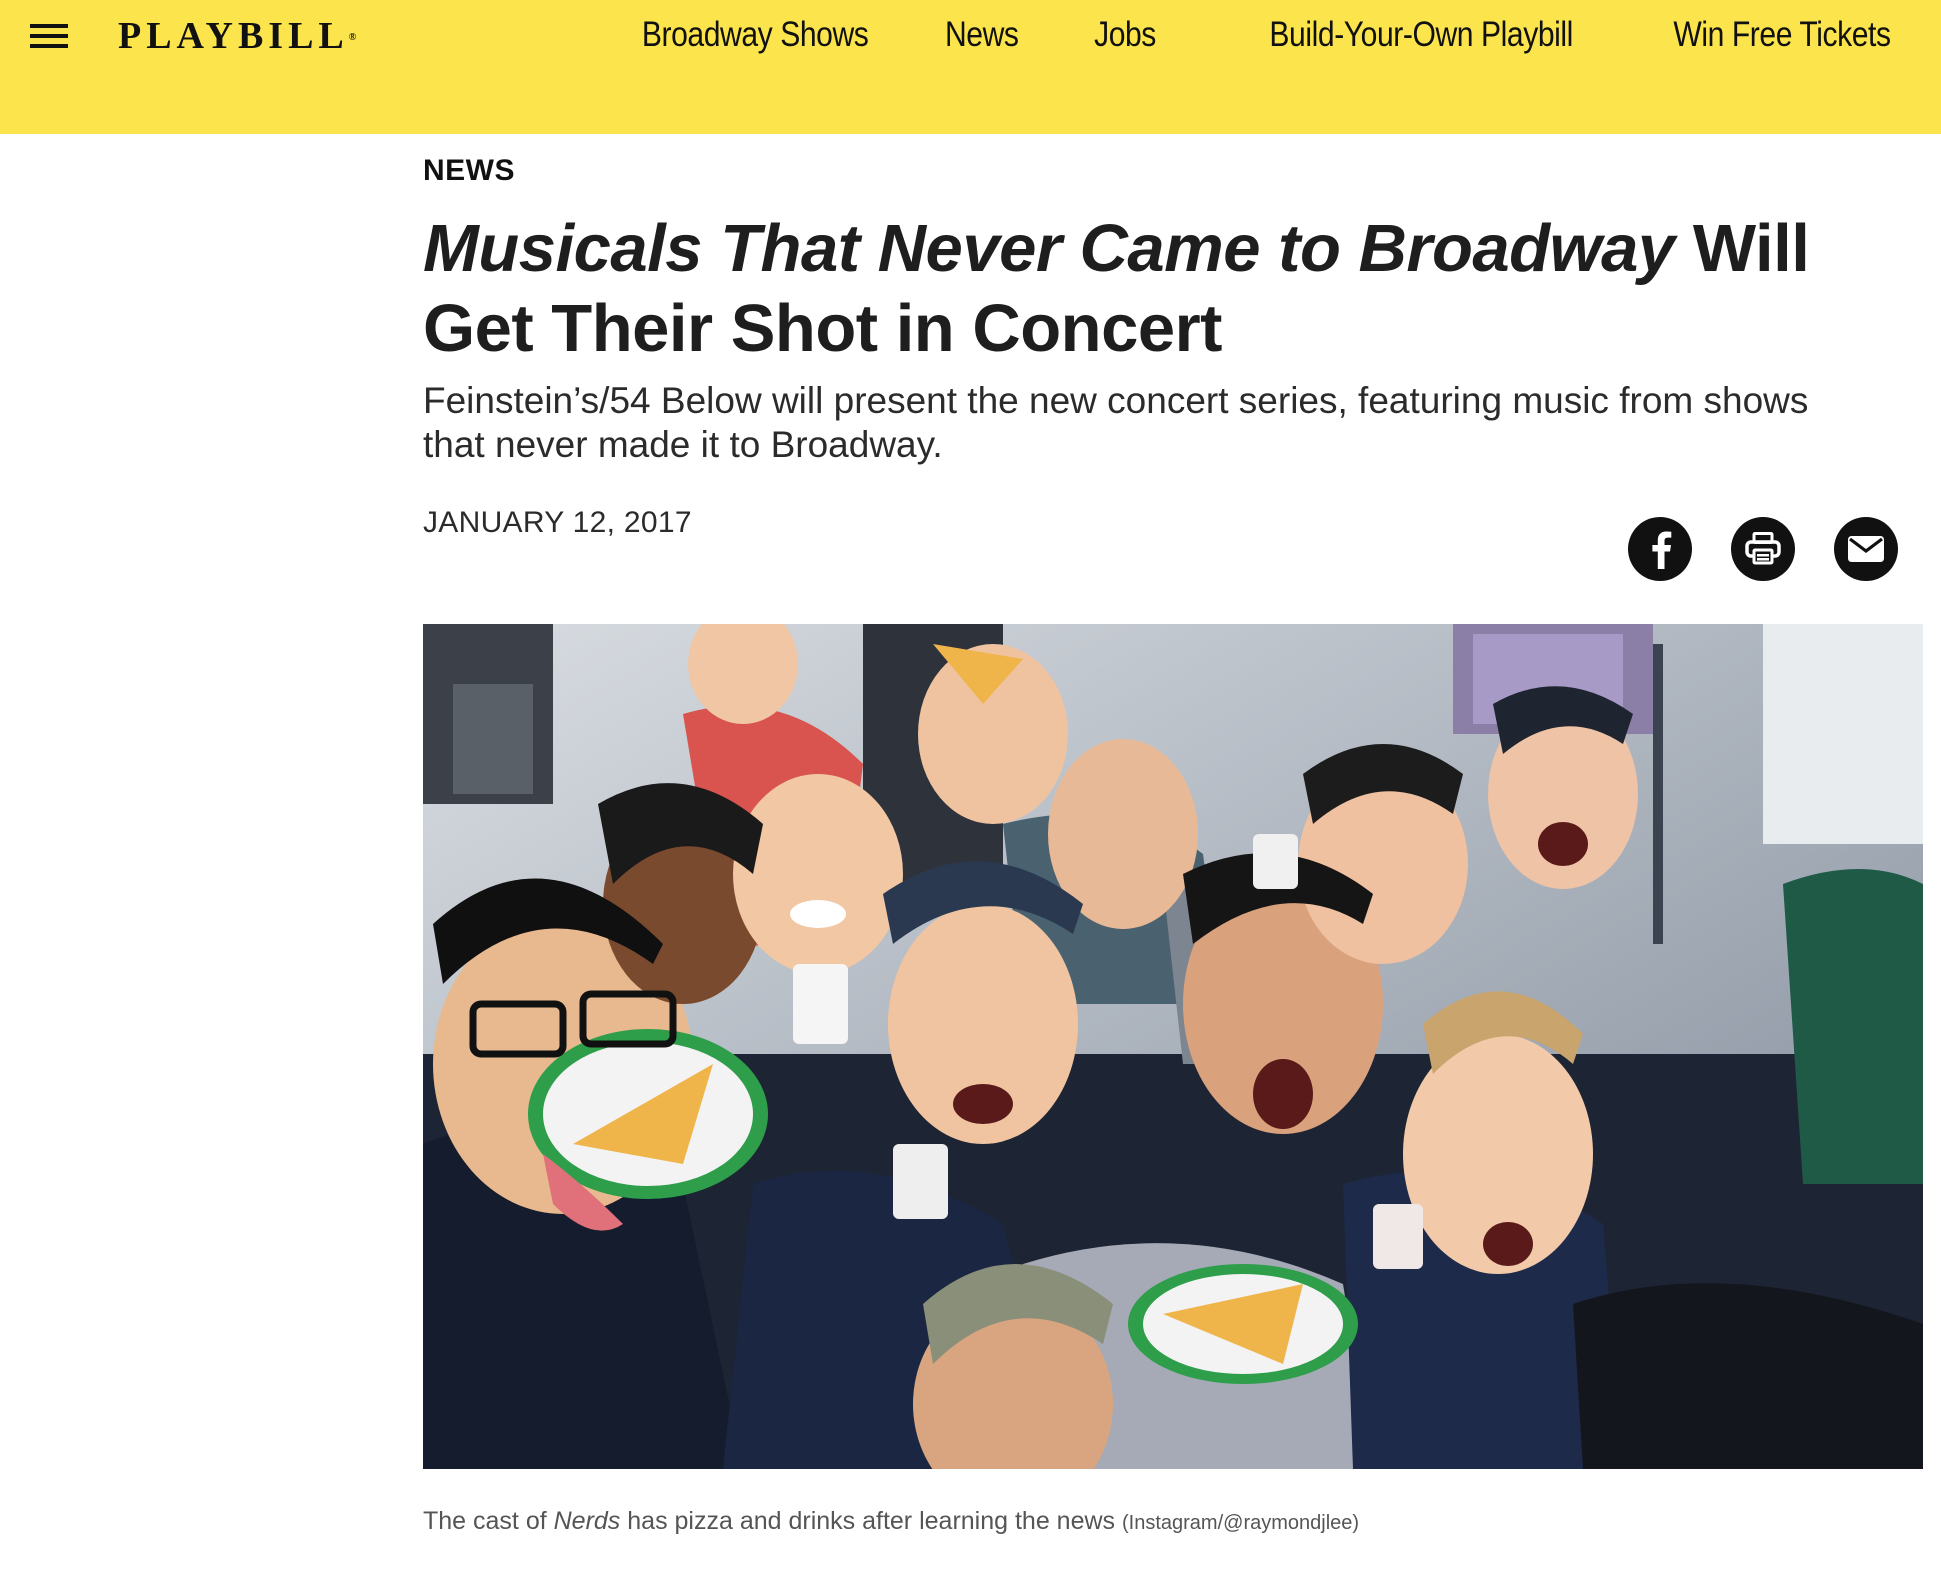 The height and width of the screenshot is (1585, 1941). What do you see at coordinates (1125, 35) in the screenshot?
I see `nav-link-jobs: Jobs` at bounding box center [1125, 35].